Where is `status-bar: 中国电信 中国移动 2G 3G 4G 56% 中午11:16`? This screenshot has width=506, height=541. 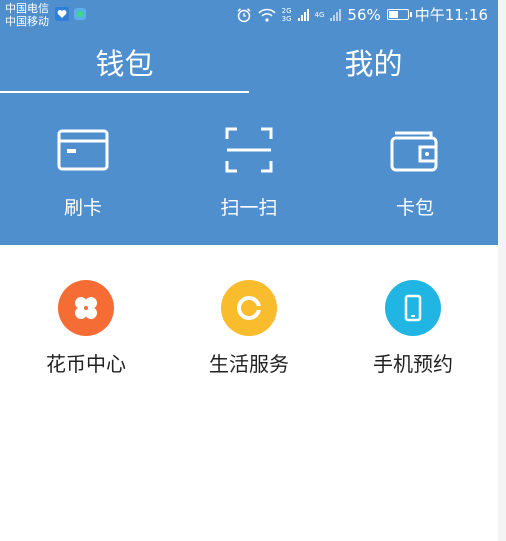 status-bar: 中国电信 中国移动 2G 3G 4G 56% 中午11:16 is located at coordinates (249, 15).